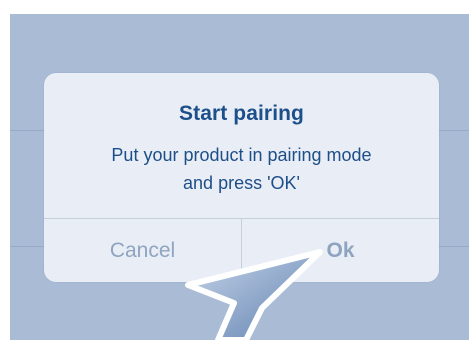  Describe the element at coordinates (241, 113) in the screenshot. I see `dialog-title: Start pairing` at that location.